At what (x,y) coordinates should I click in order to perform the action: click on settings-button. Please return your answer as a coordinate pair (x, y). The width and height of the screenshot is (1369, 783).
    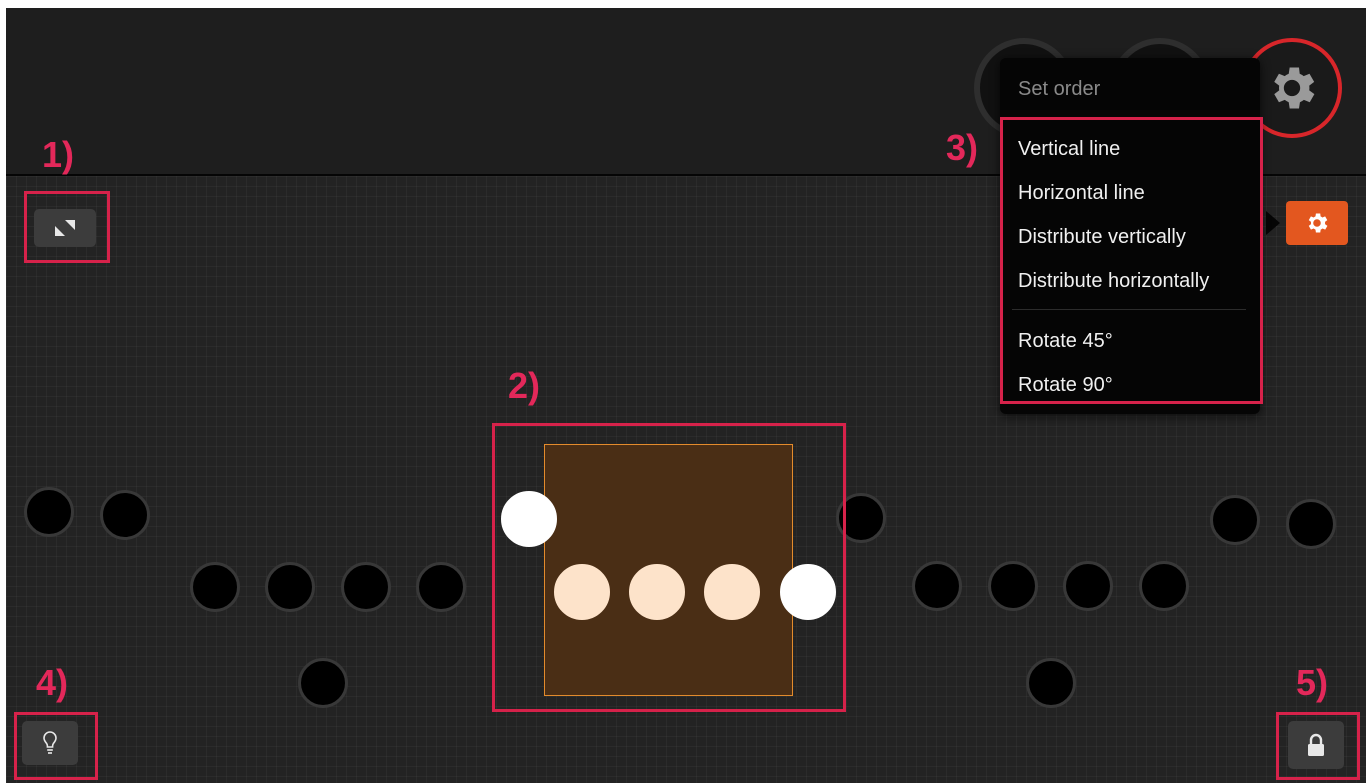
    Looking at the image, I should click on (1317, 223).